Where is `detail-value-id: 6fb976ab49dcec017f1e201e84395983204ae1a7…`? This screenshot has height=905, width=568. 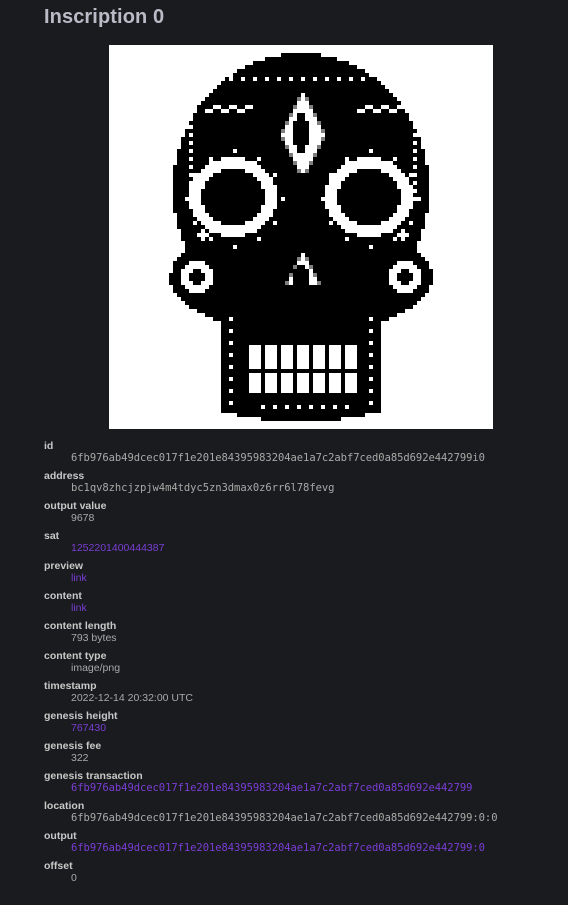
detail-value-id: 6fb976ab49dcec017f1e201e84395983204ae1a7… is located at coordinates (278, 458).